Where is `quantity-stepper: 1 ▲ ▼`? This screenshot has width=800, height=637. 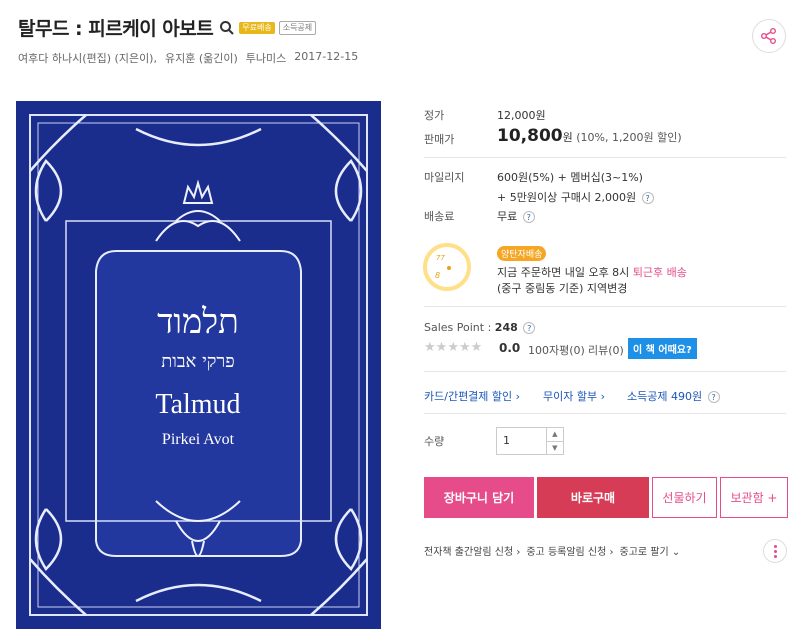
quantity-stepper: 1 ▲ ▼ is located at coordinates (530, 441).